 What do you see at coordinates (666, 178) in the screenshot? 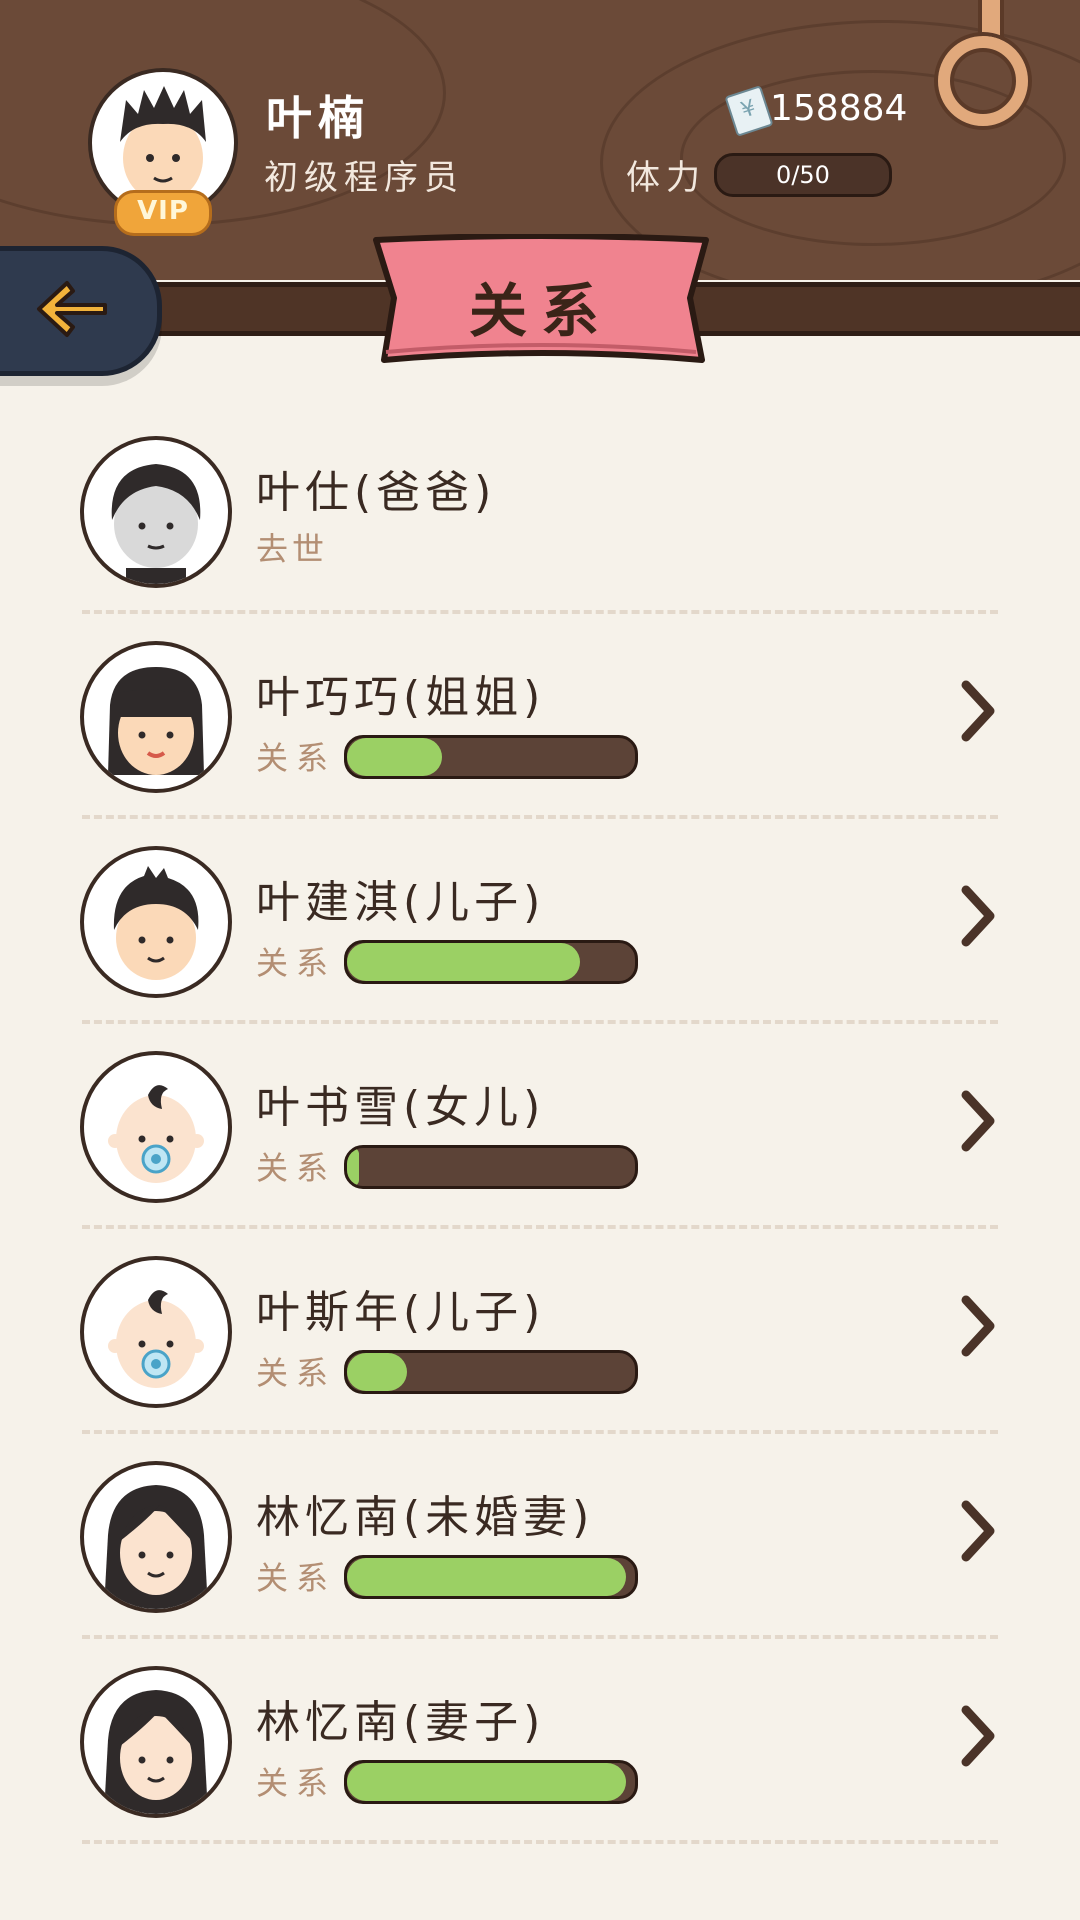
I see `stamina-label: 体力` at bounding box center [666, 178].